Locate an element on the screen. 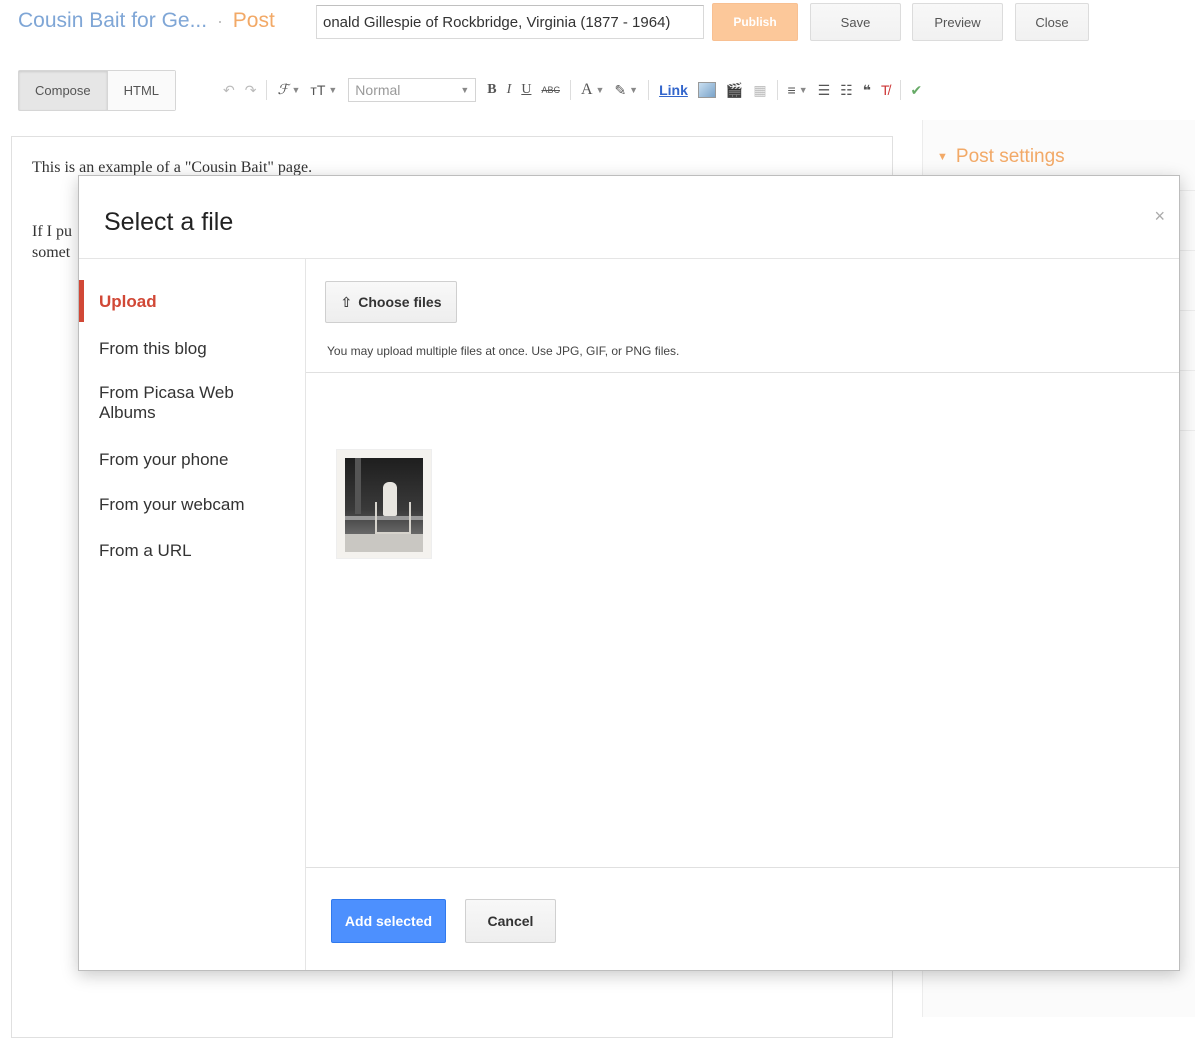 The width and height of the screenshot is (1195, 1038). editor-text: somet is located at coordinates (51, 252).